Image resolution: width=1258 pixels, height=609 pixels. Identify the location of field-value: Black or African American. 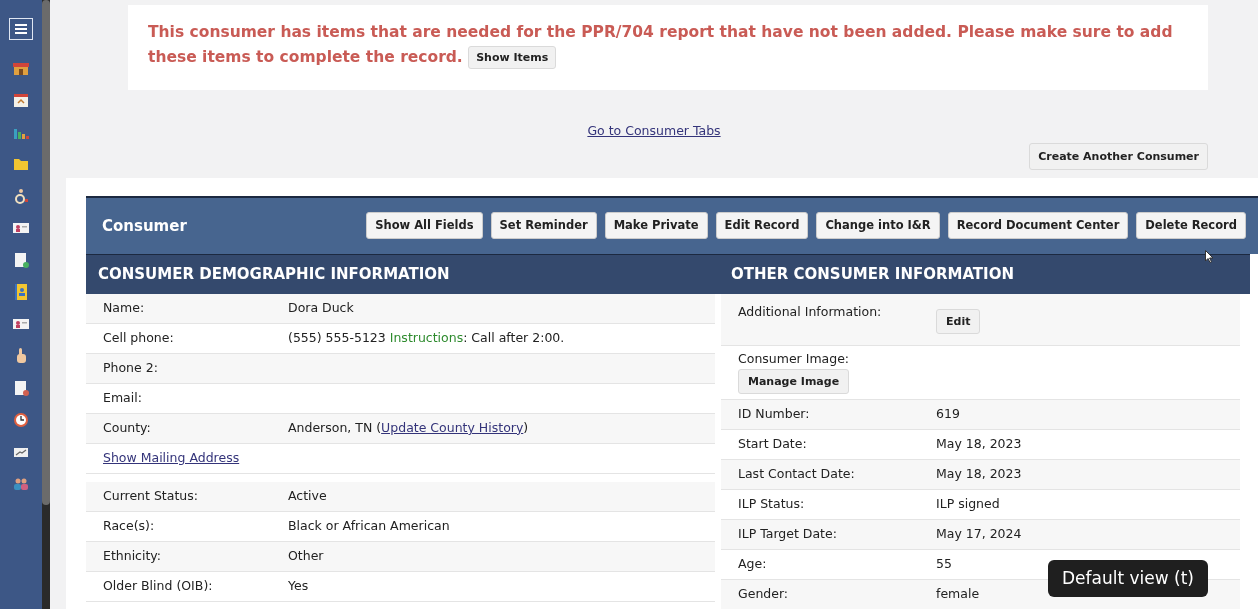
(369, 525).